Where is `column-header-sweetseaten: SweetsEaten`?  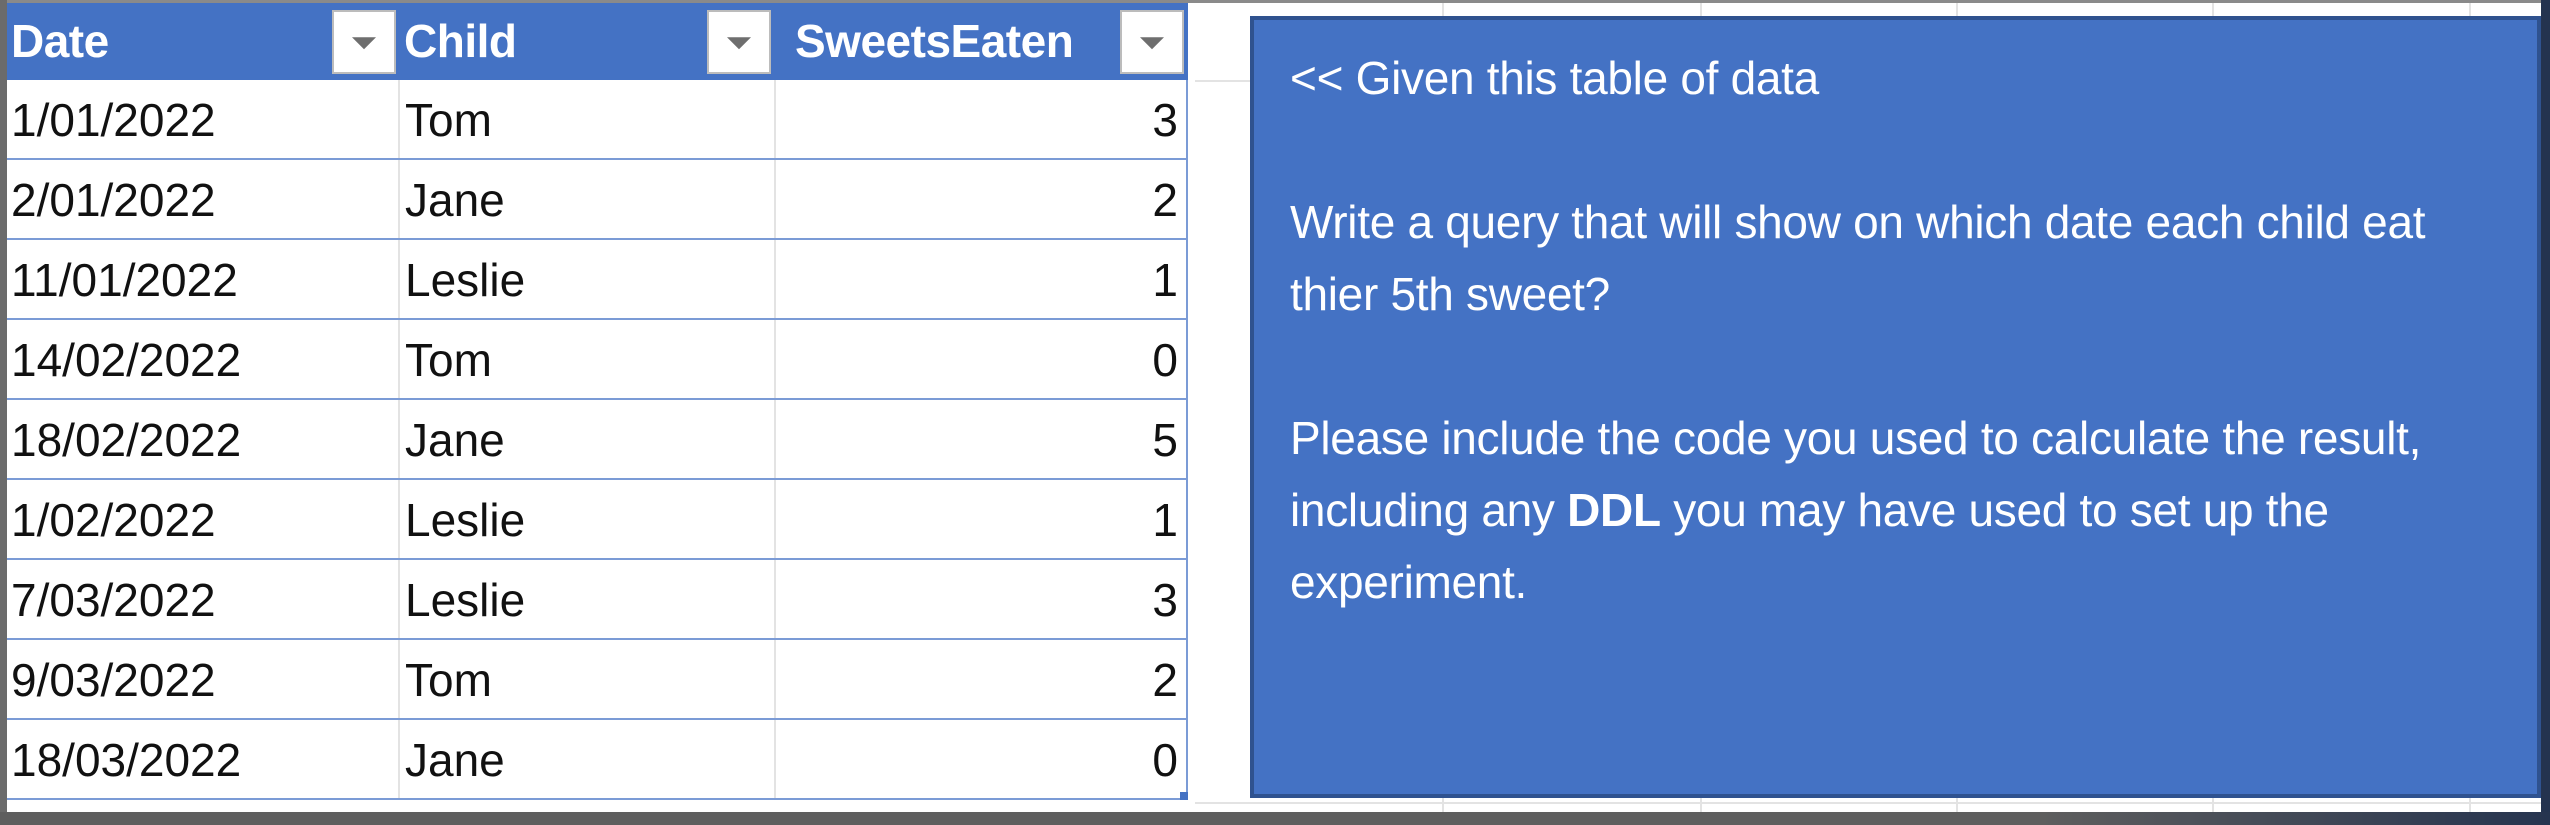 column-header-sweetseaten: SweetsEaten is located at coordinates (956, 41).